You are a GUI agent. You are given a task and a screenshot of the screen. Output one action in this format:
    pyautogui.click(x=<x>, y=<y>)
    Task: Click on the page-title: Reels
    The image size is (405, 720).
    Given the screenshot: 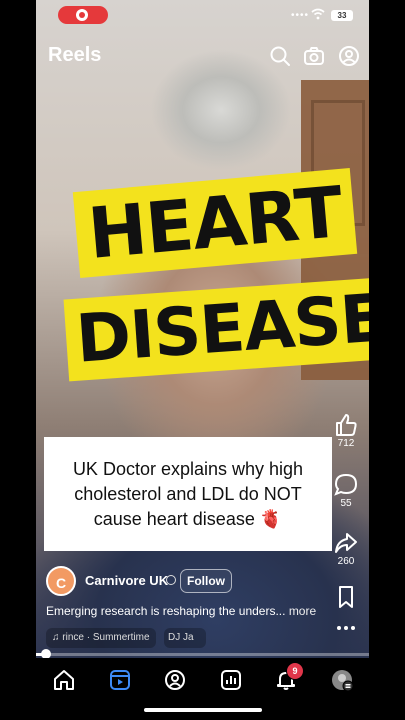 What is the action you would take?
    pyautogui.click(x=75, y=55)
    